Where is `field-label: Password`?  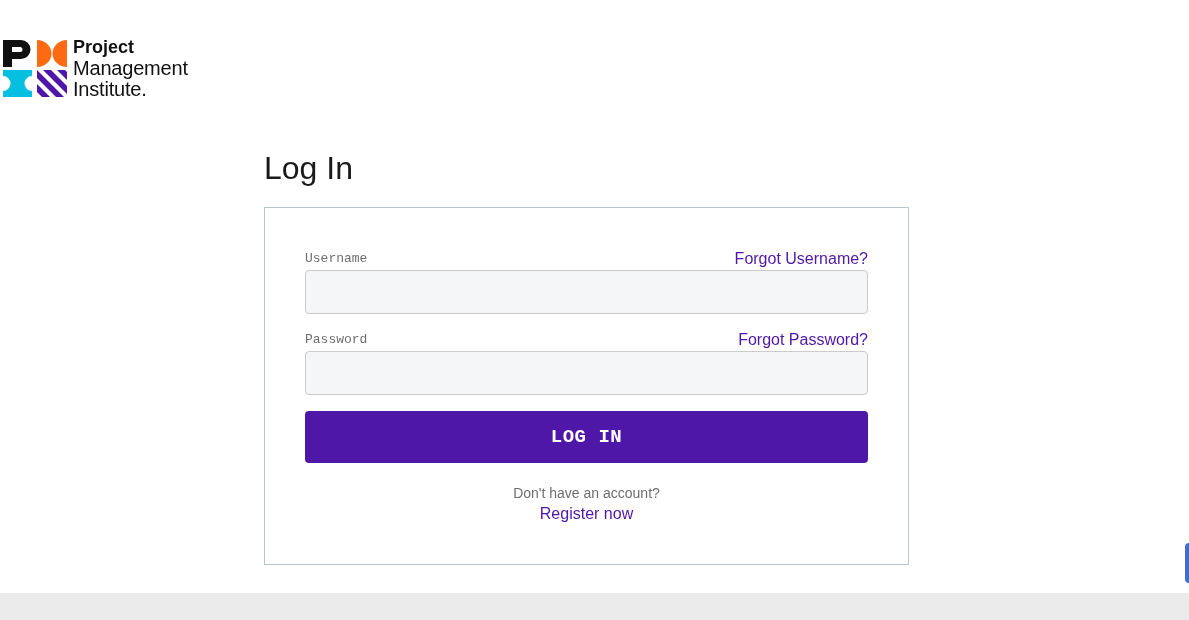
field-label: Password is located at coordinates (336, 340).